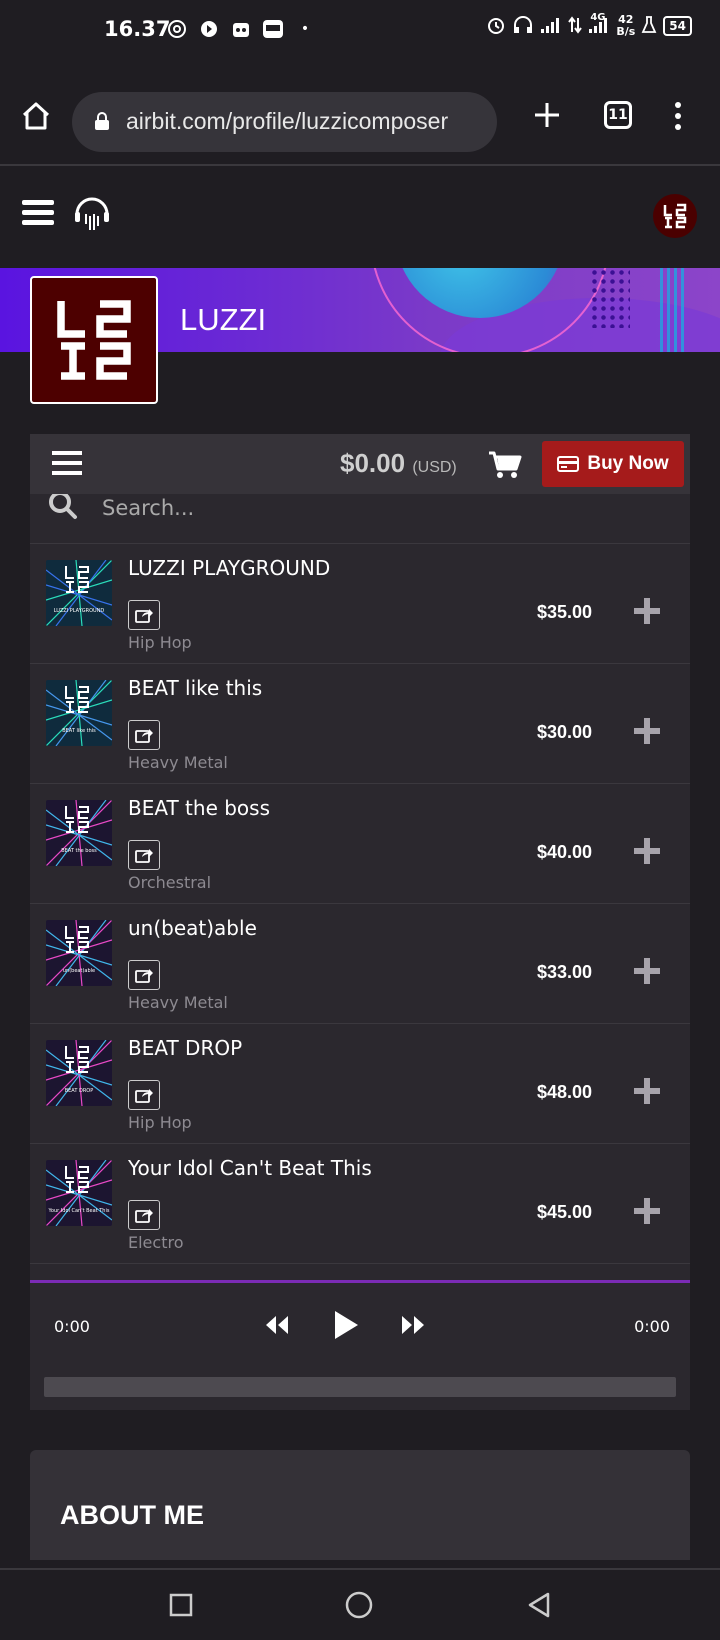  I want to click on cart-total: $0.00 (USD), so click(398, 463).